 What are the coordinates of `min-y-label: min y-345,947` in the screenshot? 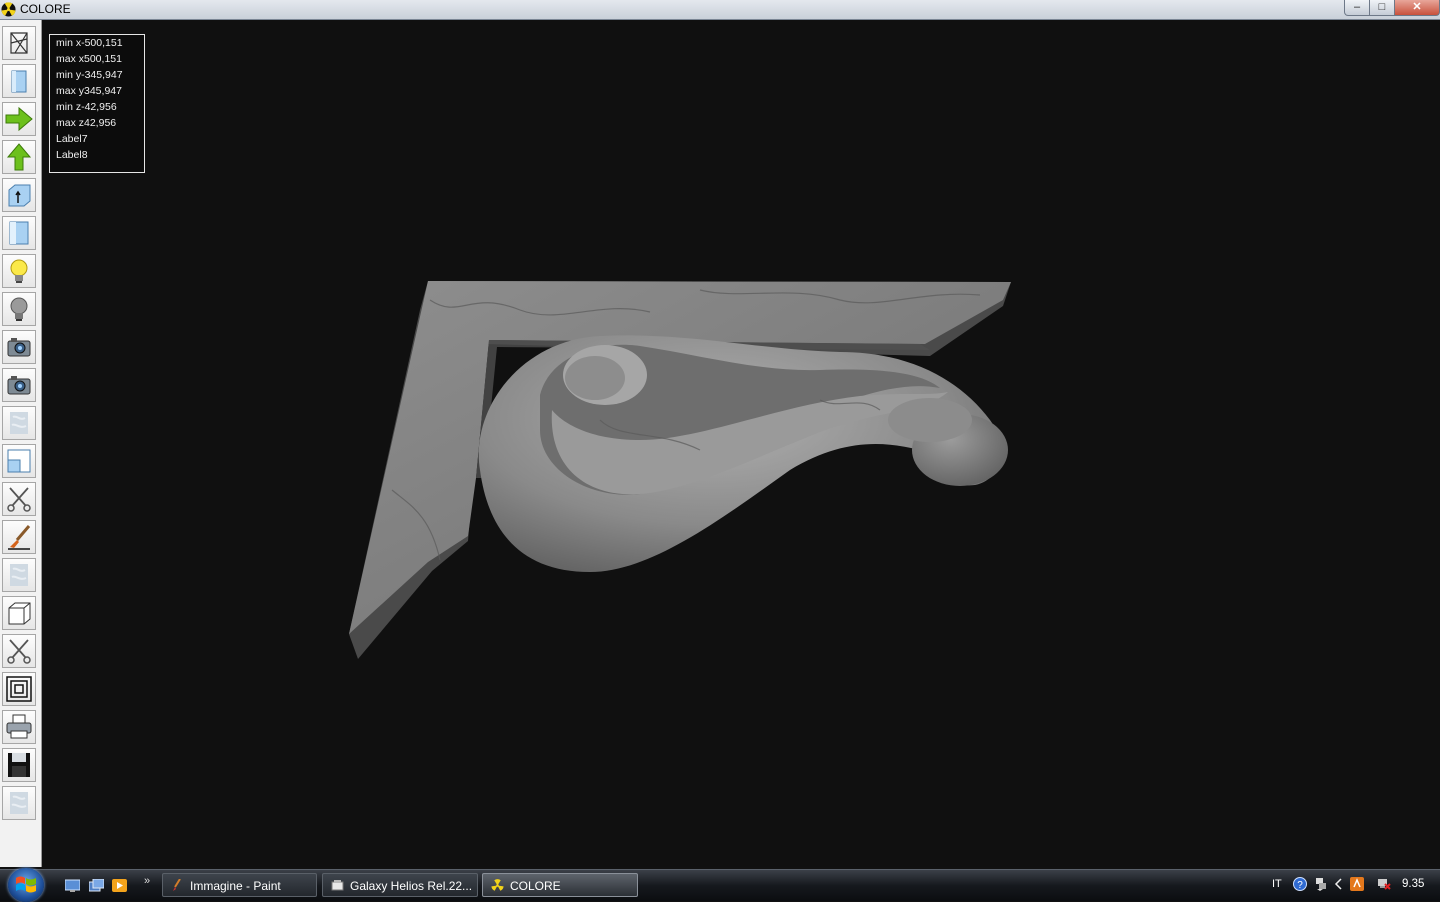 It's located at (89, 75).